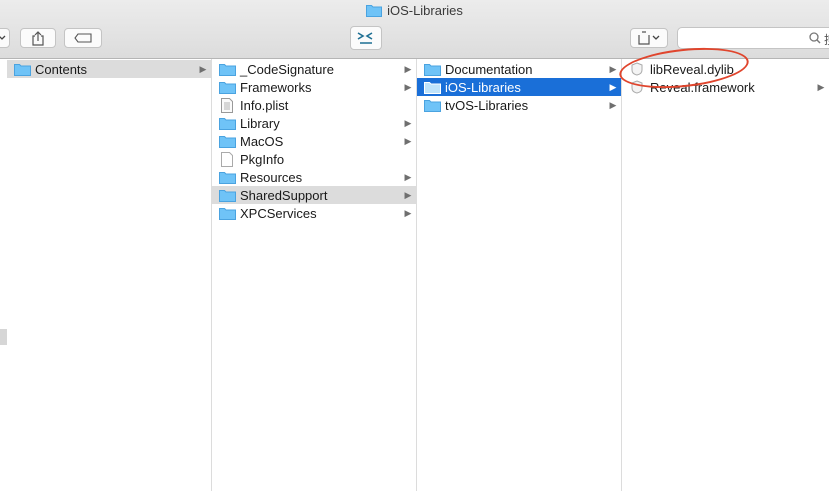 The height and width of the screenshot is (491, 829). What do you see at coordinates (278, 213) in the screenshot?
I see `item-label: XPCServices` at bounding box center [278, 213].